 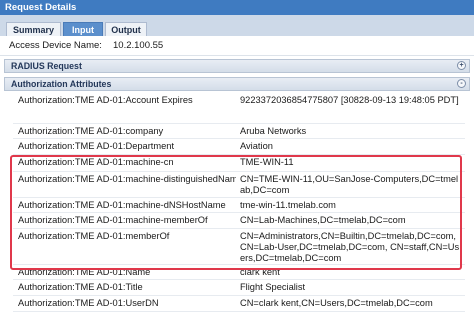 I want to click on collapse-icon: -, so click(x=461, y=83).